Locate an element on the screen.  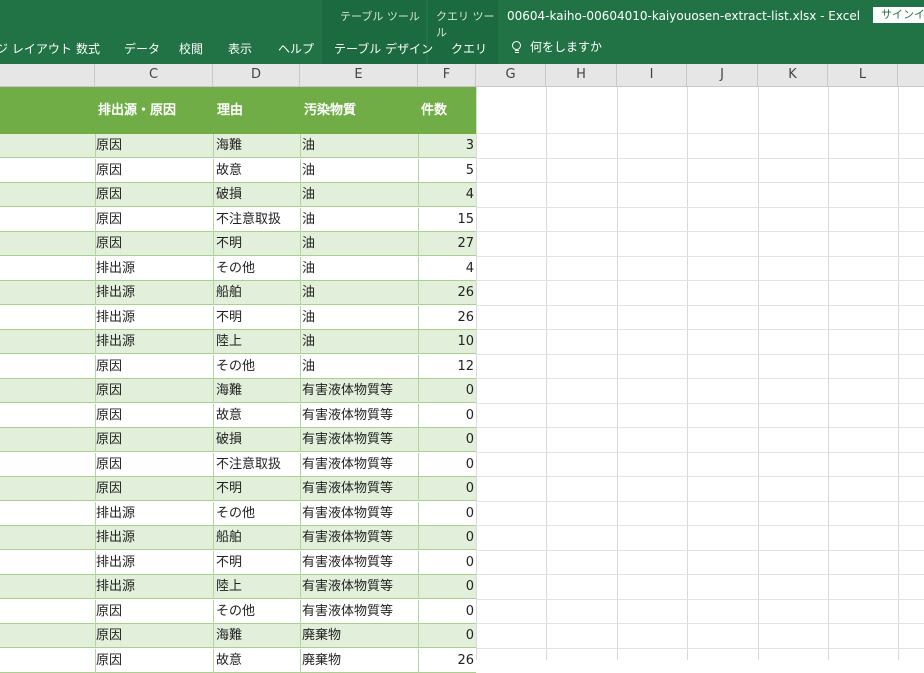
header-reason: 理由 is located at coordinates (230, 110).